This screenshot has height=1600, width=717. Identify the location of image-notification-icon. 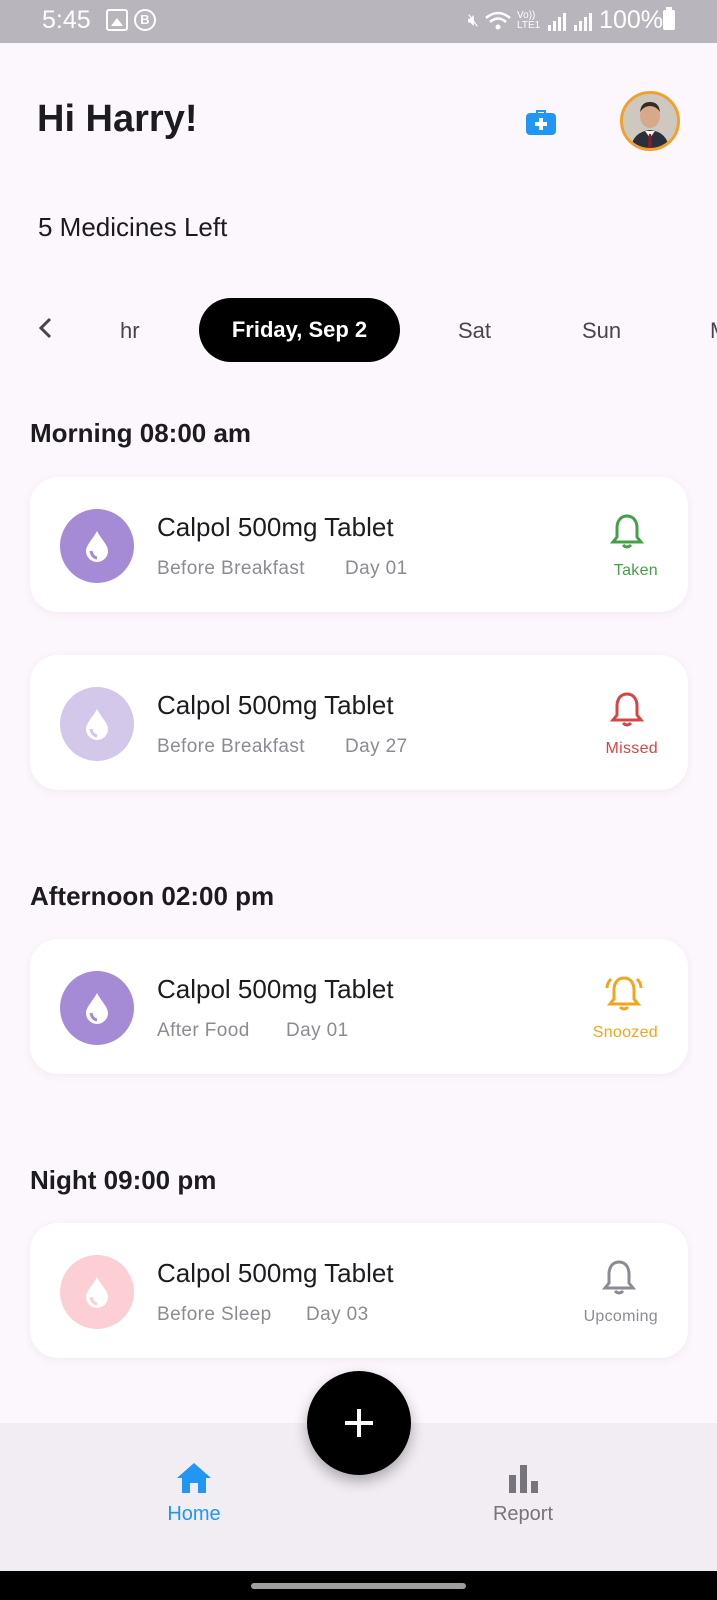
(117, 20).